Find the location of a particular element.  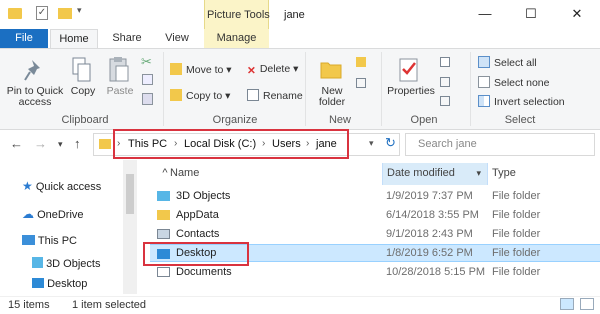

new-item-icon is located at coordinates (361, 62).